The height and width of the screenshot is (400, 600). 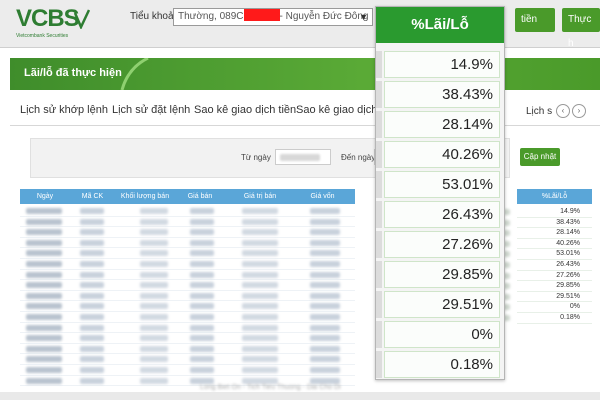 I want to click on next-page-icon: ›, so click(x=579, y=111).